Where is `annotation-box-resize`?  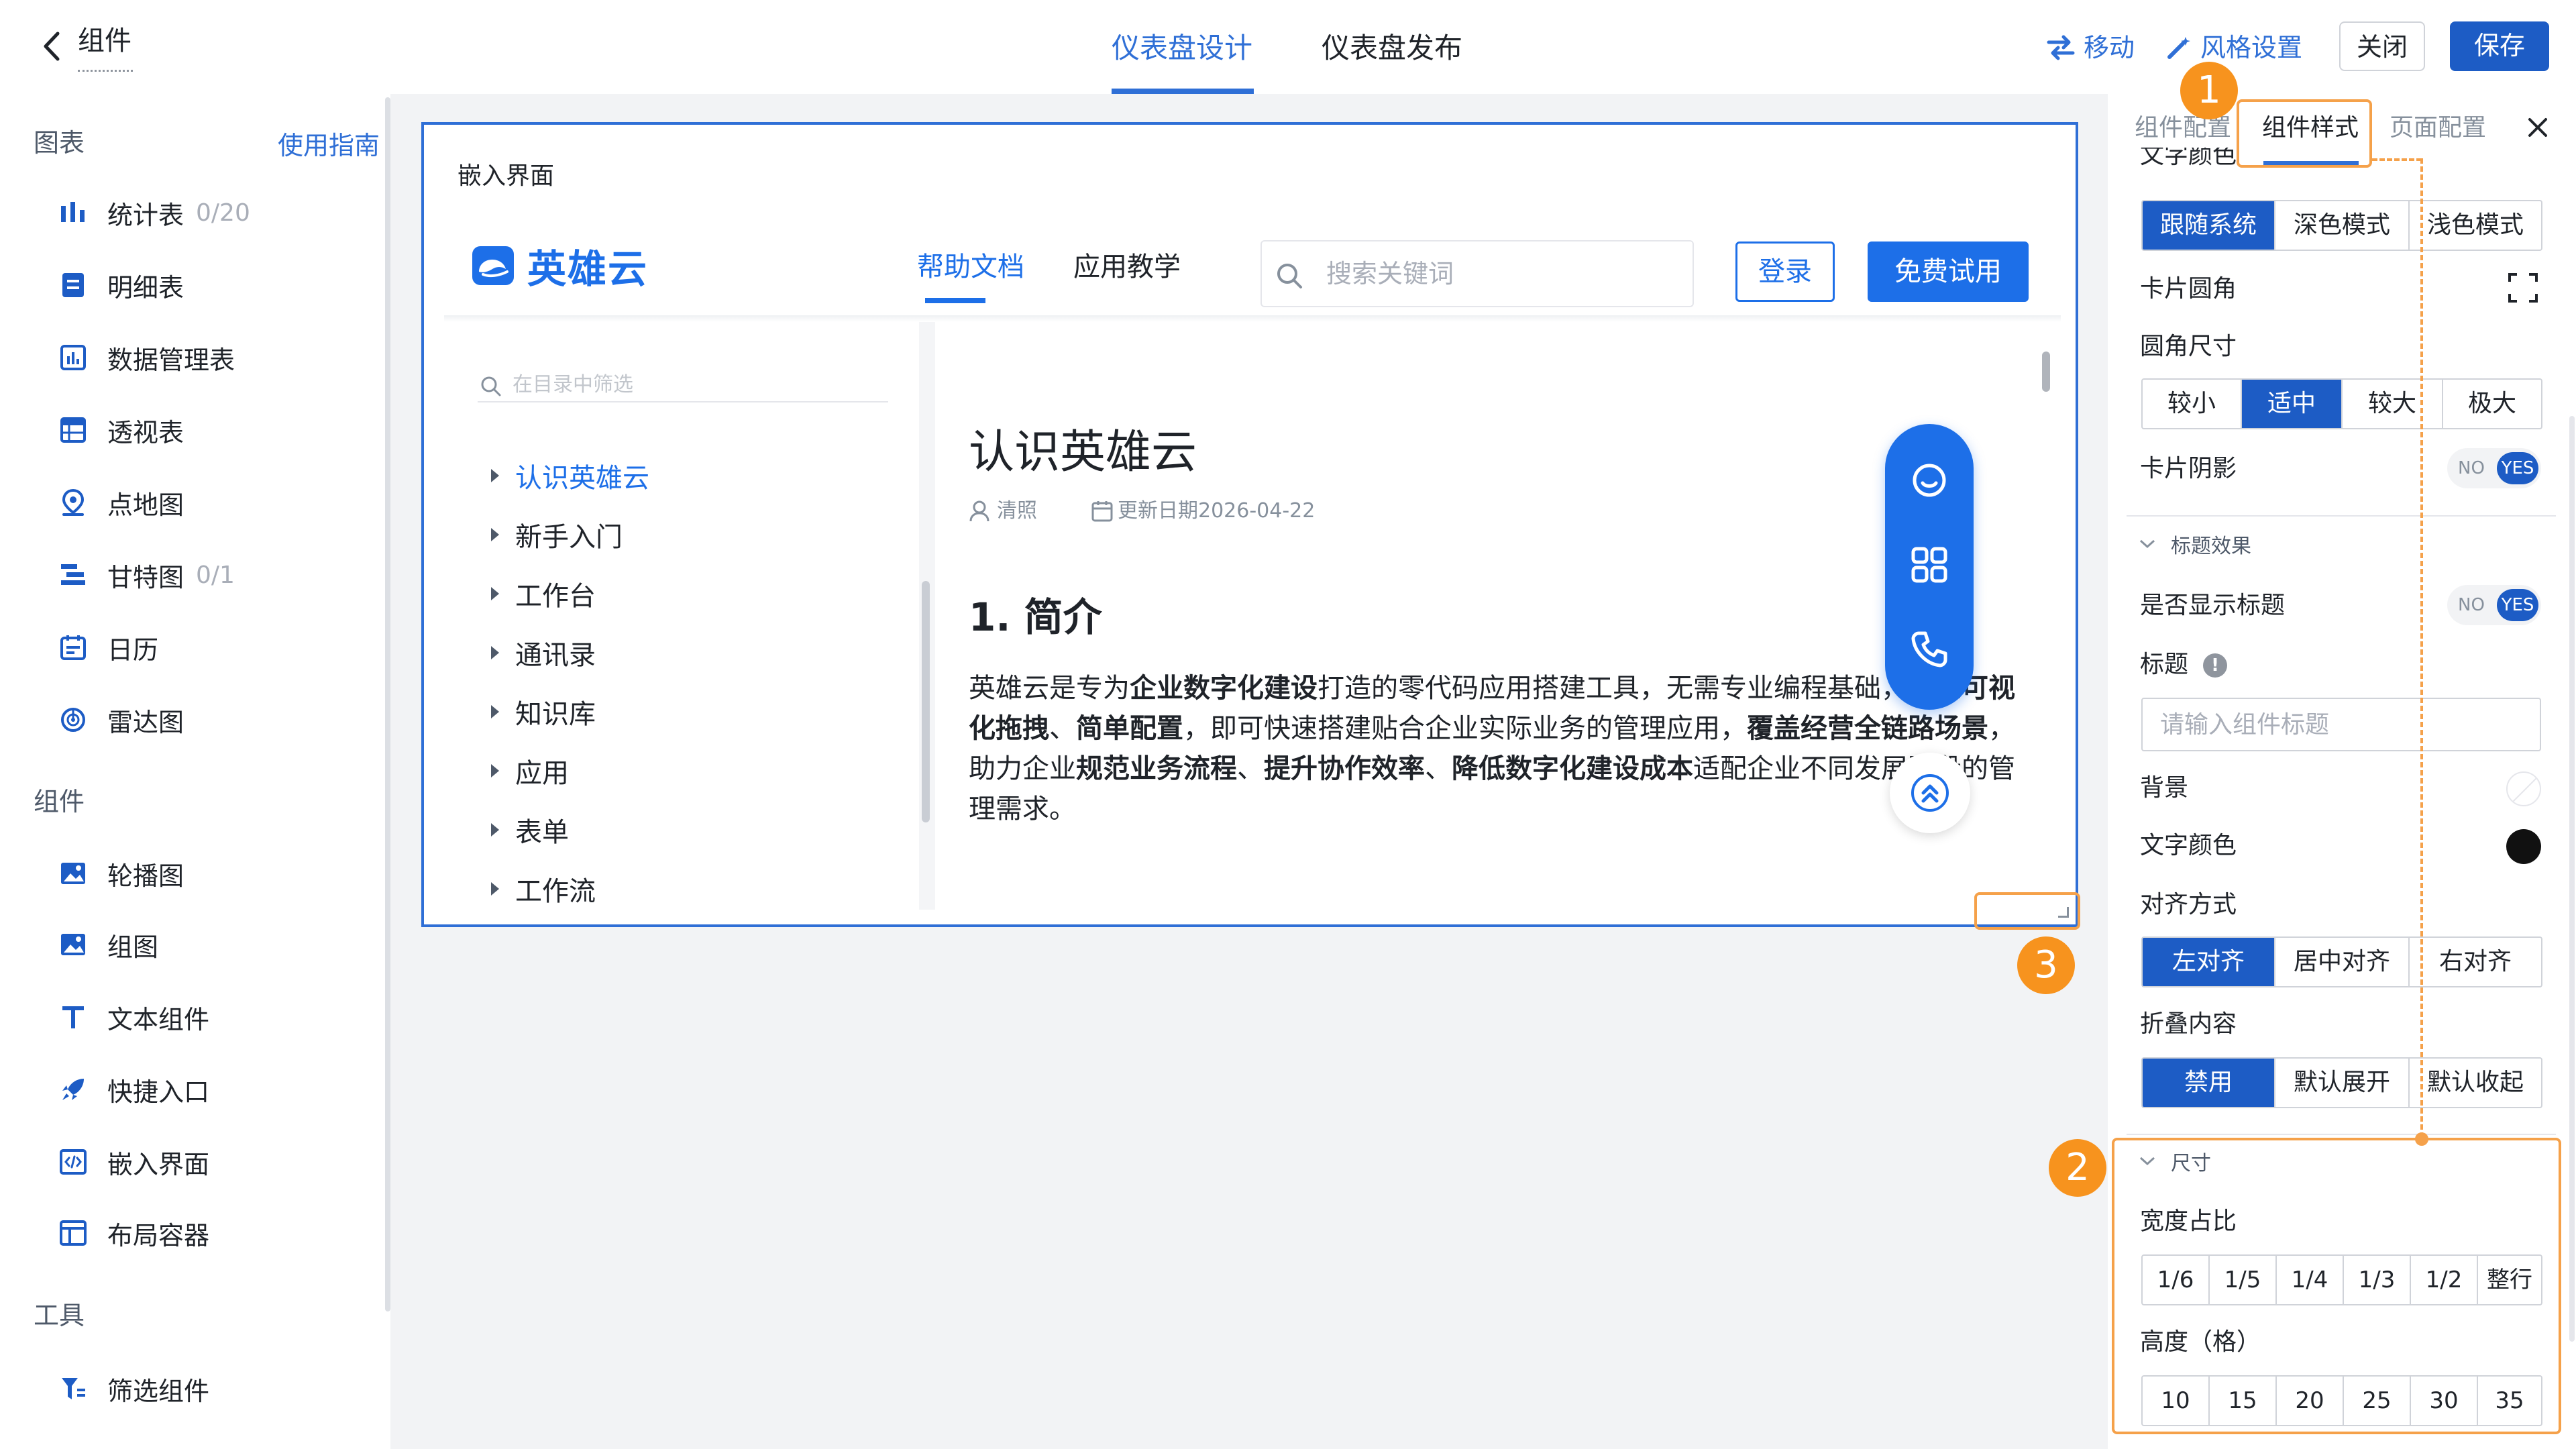
annotation-box-resize is located at coordinates (2027, 911).